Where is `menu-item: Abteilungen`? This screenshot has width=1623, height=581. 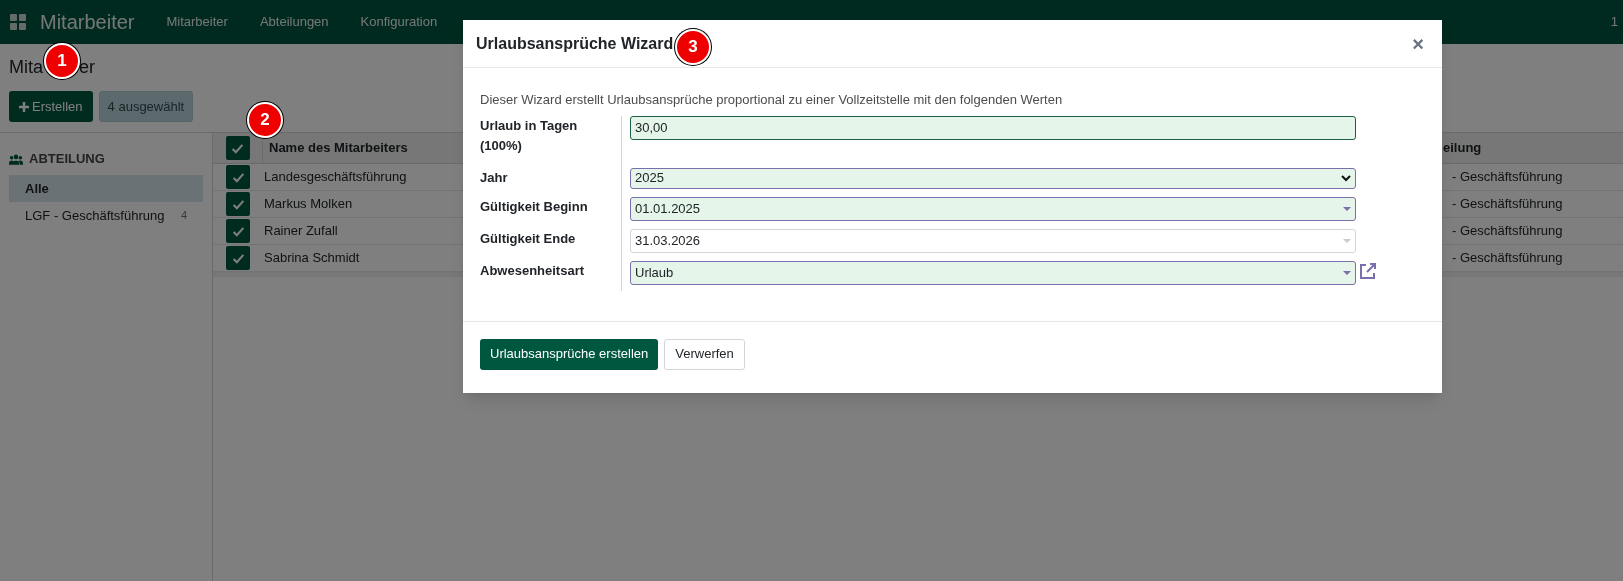
menu-item: Abteilungen is located at coordinates (294, 22).